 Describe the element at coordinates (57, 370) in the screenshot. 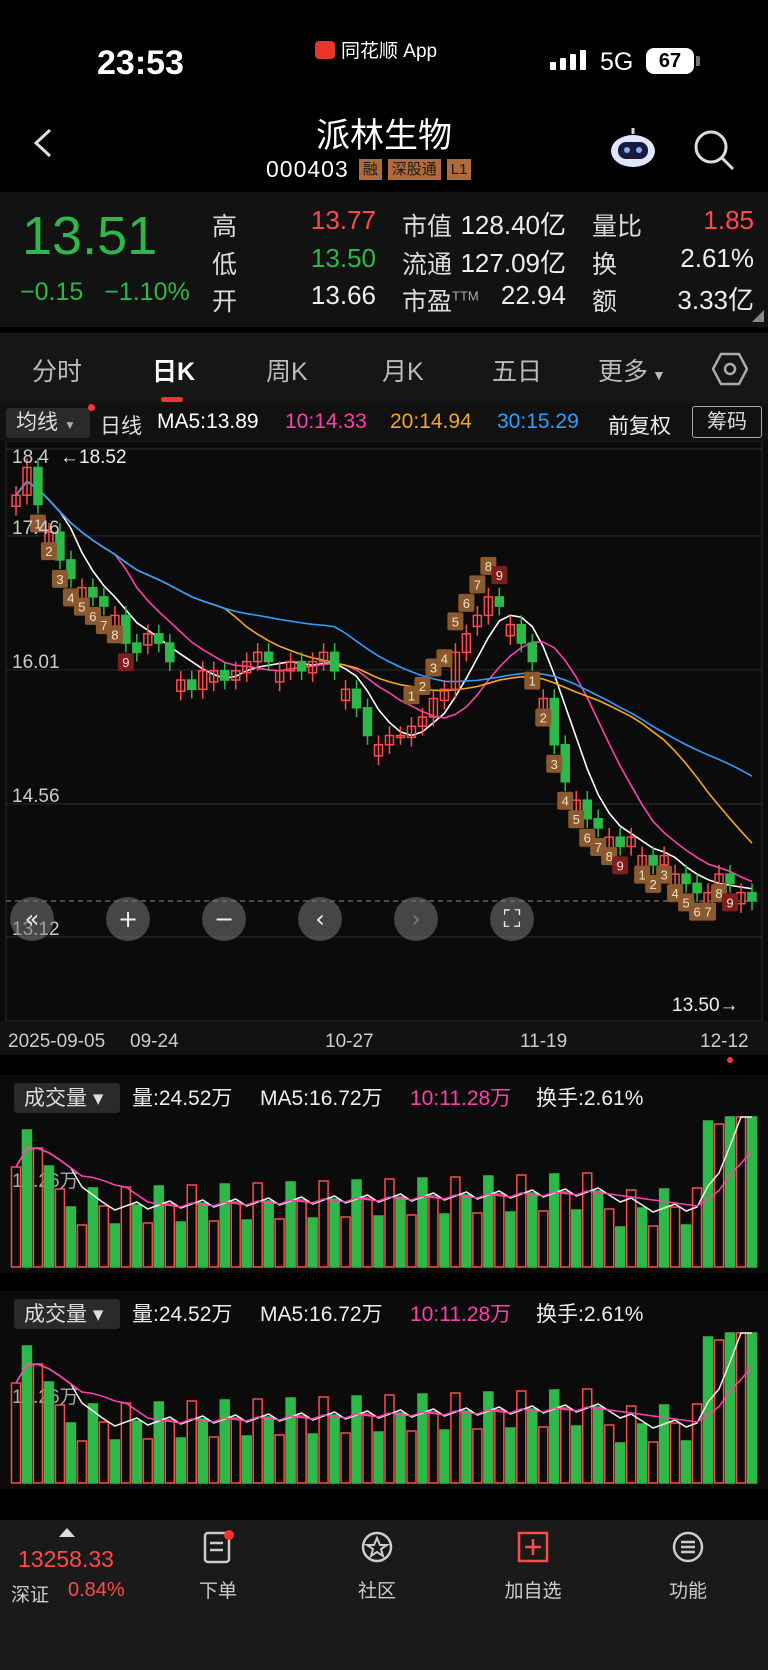

I see `tab-intraday: 分时` at that location.